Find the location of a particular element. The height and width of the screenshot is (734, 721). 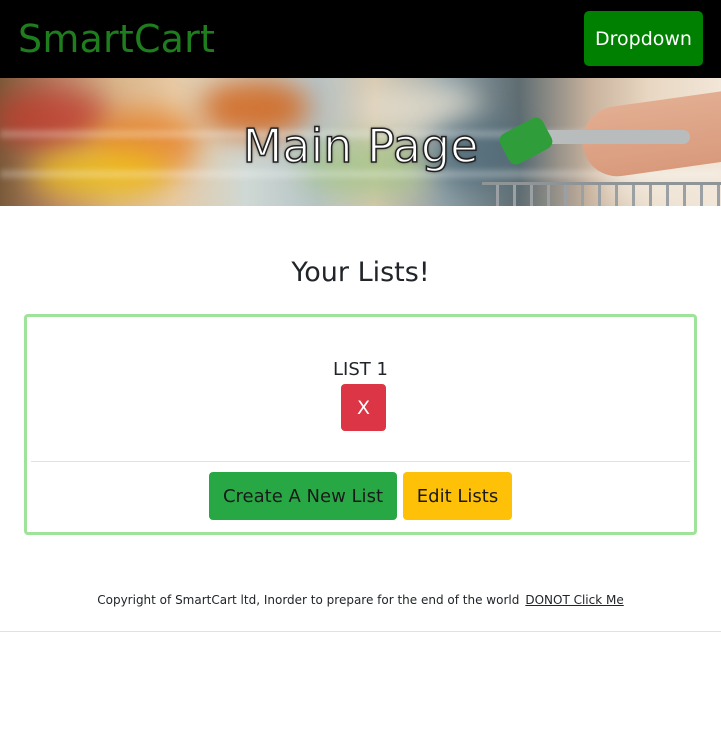

delete-list-button: X is located at coordinates (363, 407).